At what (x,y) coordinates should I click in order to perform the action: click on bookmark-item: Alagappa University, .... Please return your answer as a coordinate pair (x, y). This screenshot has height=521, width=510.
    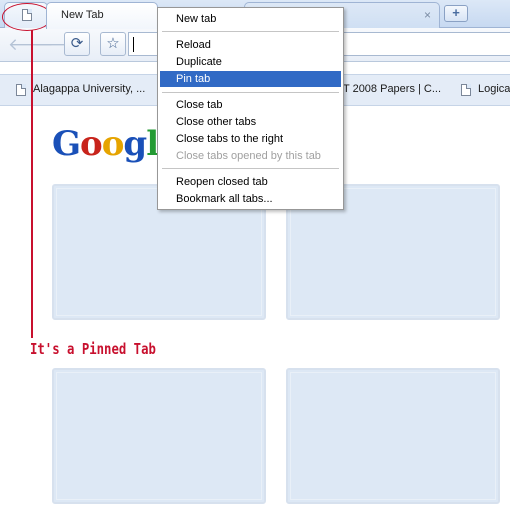
    Looking at the image, I should click on (80, 89).